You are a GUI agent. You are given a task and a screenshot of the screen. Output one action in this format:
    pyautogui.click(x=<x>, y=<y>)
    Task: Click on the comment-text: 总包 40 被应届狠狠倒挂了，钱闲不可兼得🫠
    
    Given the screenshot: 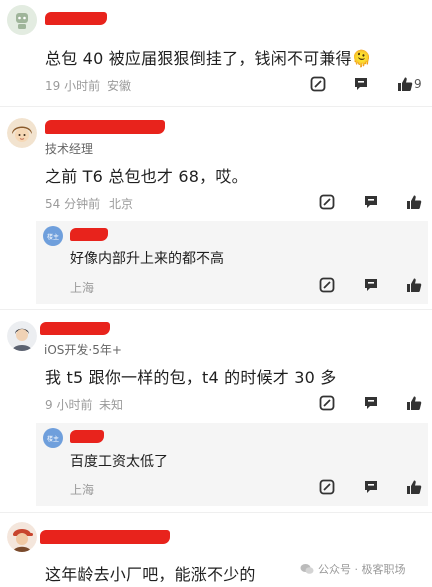 What is the action you would take?
    pyautogui.click(x=208, y=58)
    